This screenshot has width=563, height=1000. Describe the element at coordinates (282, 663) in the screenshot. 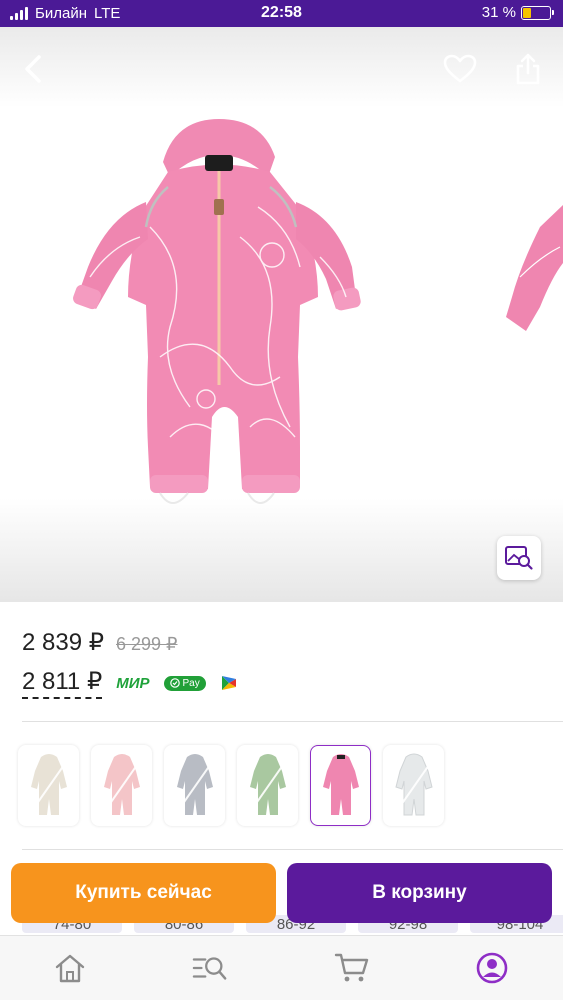

I see `price-section: 2 839 ₽ 6 299 ₽ 2 811 ₽ МИР Pay` at that location.